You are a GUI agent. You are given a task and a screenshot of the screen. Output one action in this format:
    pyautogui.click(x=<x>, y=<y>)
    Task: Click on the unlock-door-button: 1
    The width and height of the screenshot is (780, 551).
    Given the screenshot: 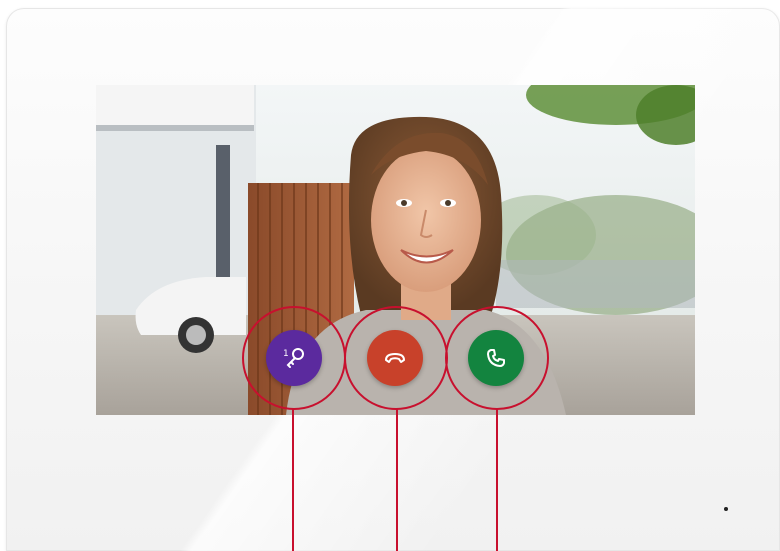 What is the action you would take?
    pyautogui.click(x=294, y=358)
    